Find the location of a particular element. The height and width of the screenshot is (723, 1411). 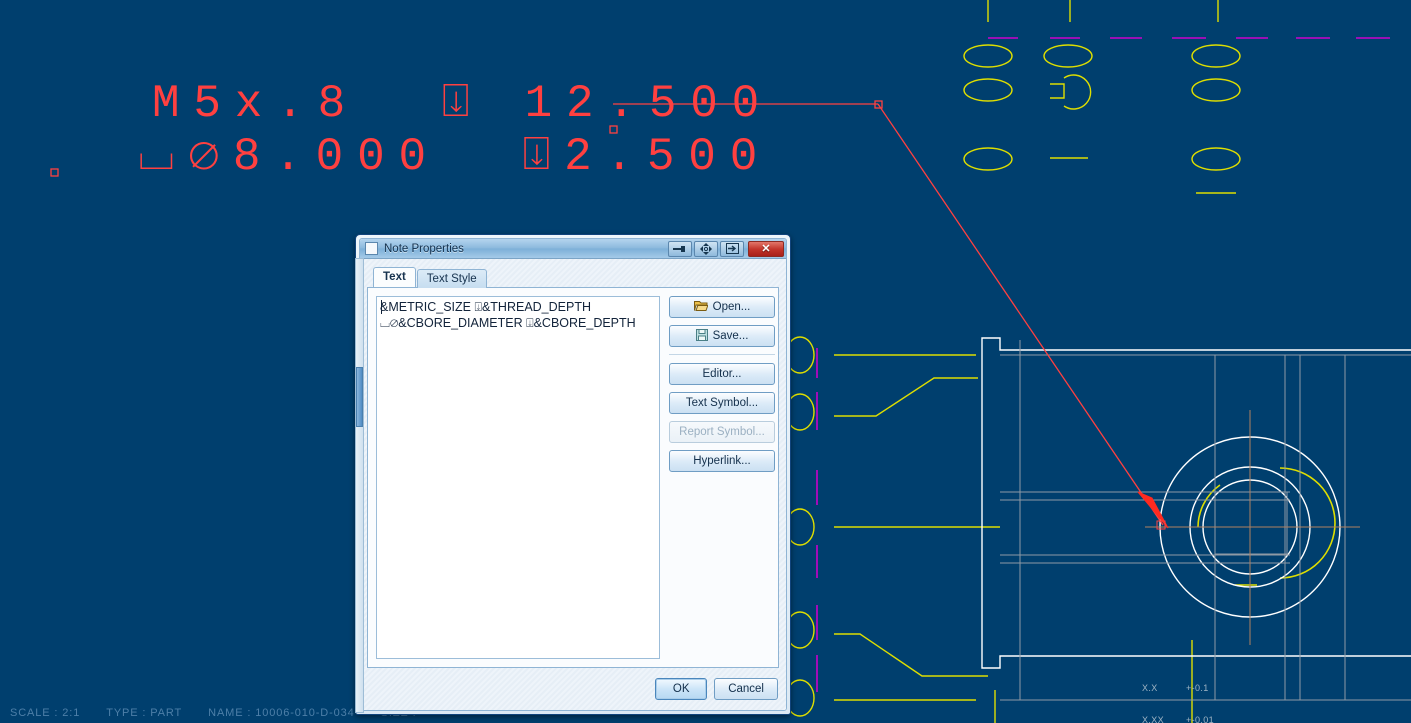

dock-icon is located at coordinates (732, 248).